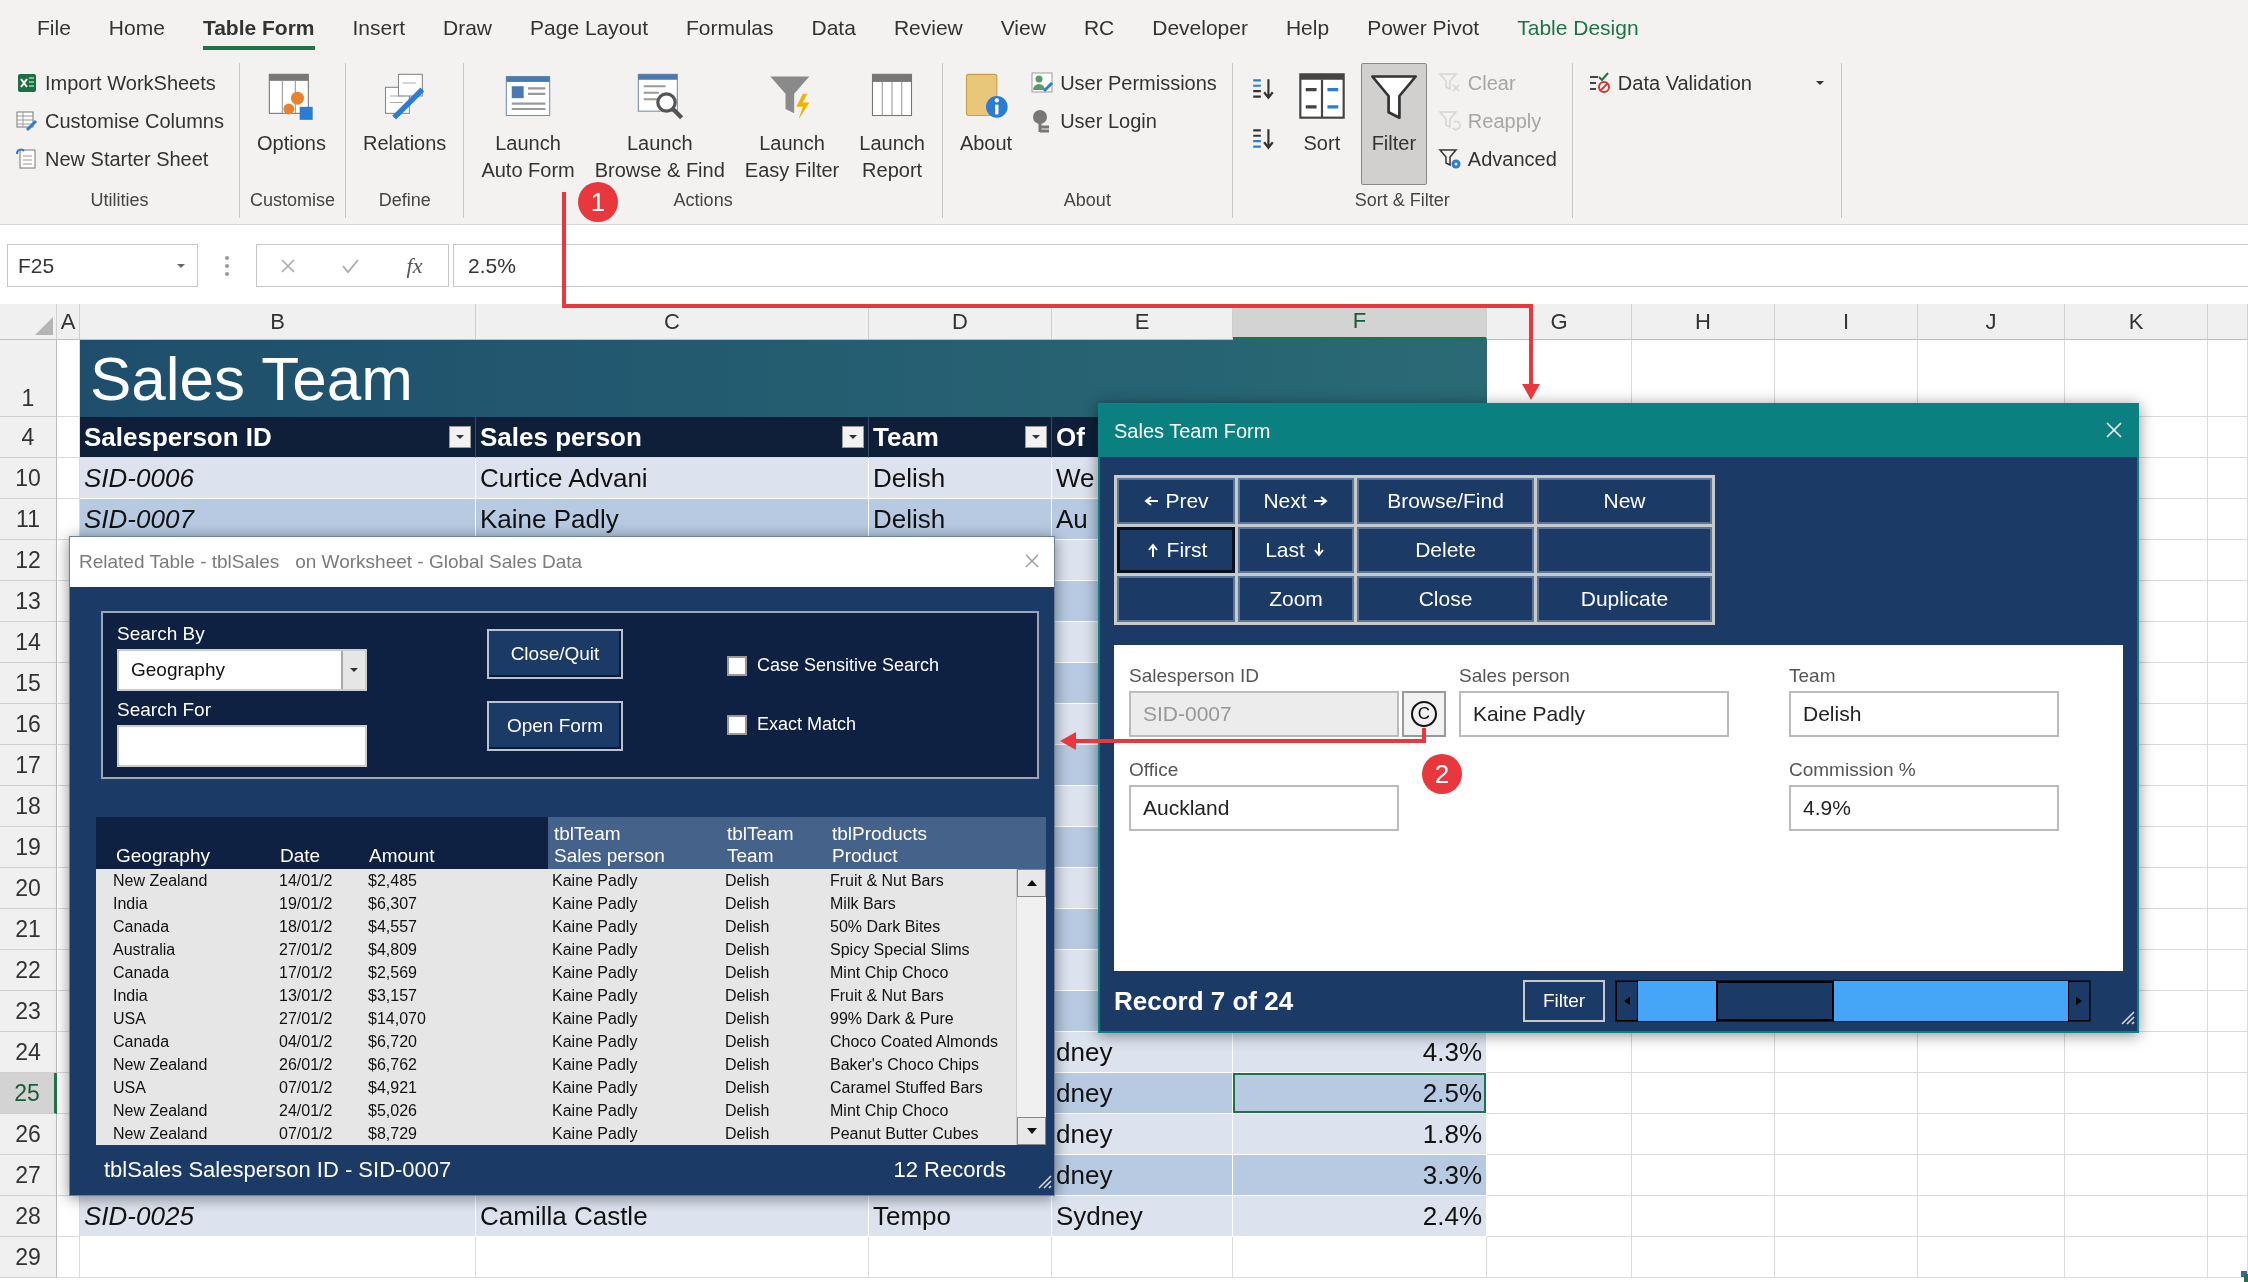  Describe the element at coordinates (1559, 322) in the screenshot. I see `column-header: G` at that location.